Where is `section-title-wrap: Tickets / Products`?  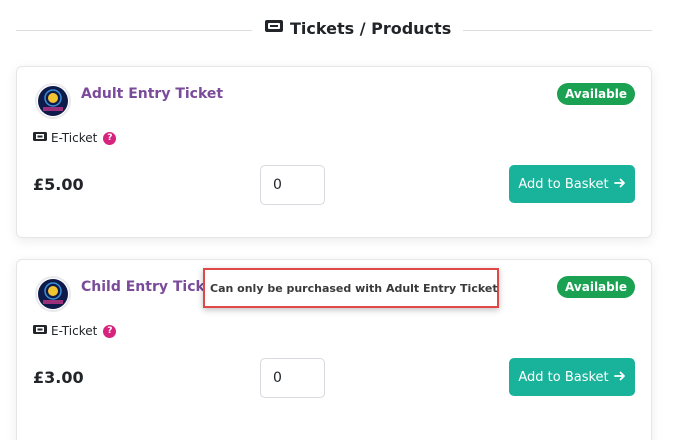 section-title-wrap: Tickets / Products is located at coordinates (358, 28).